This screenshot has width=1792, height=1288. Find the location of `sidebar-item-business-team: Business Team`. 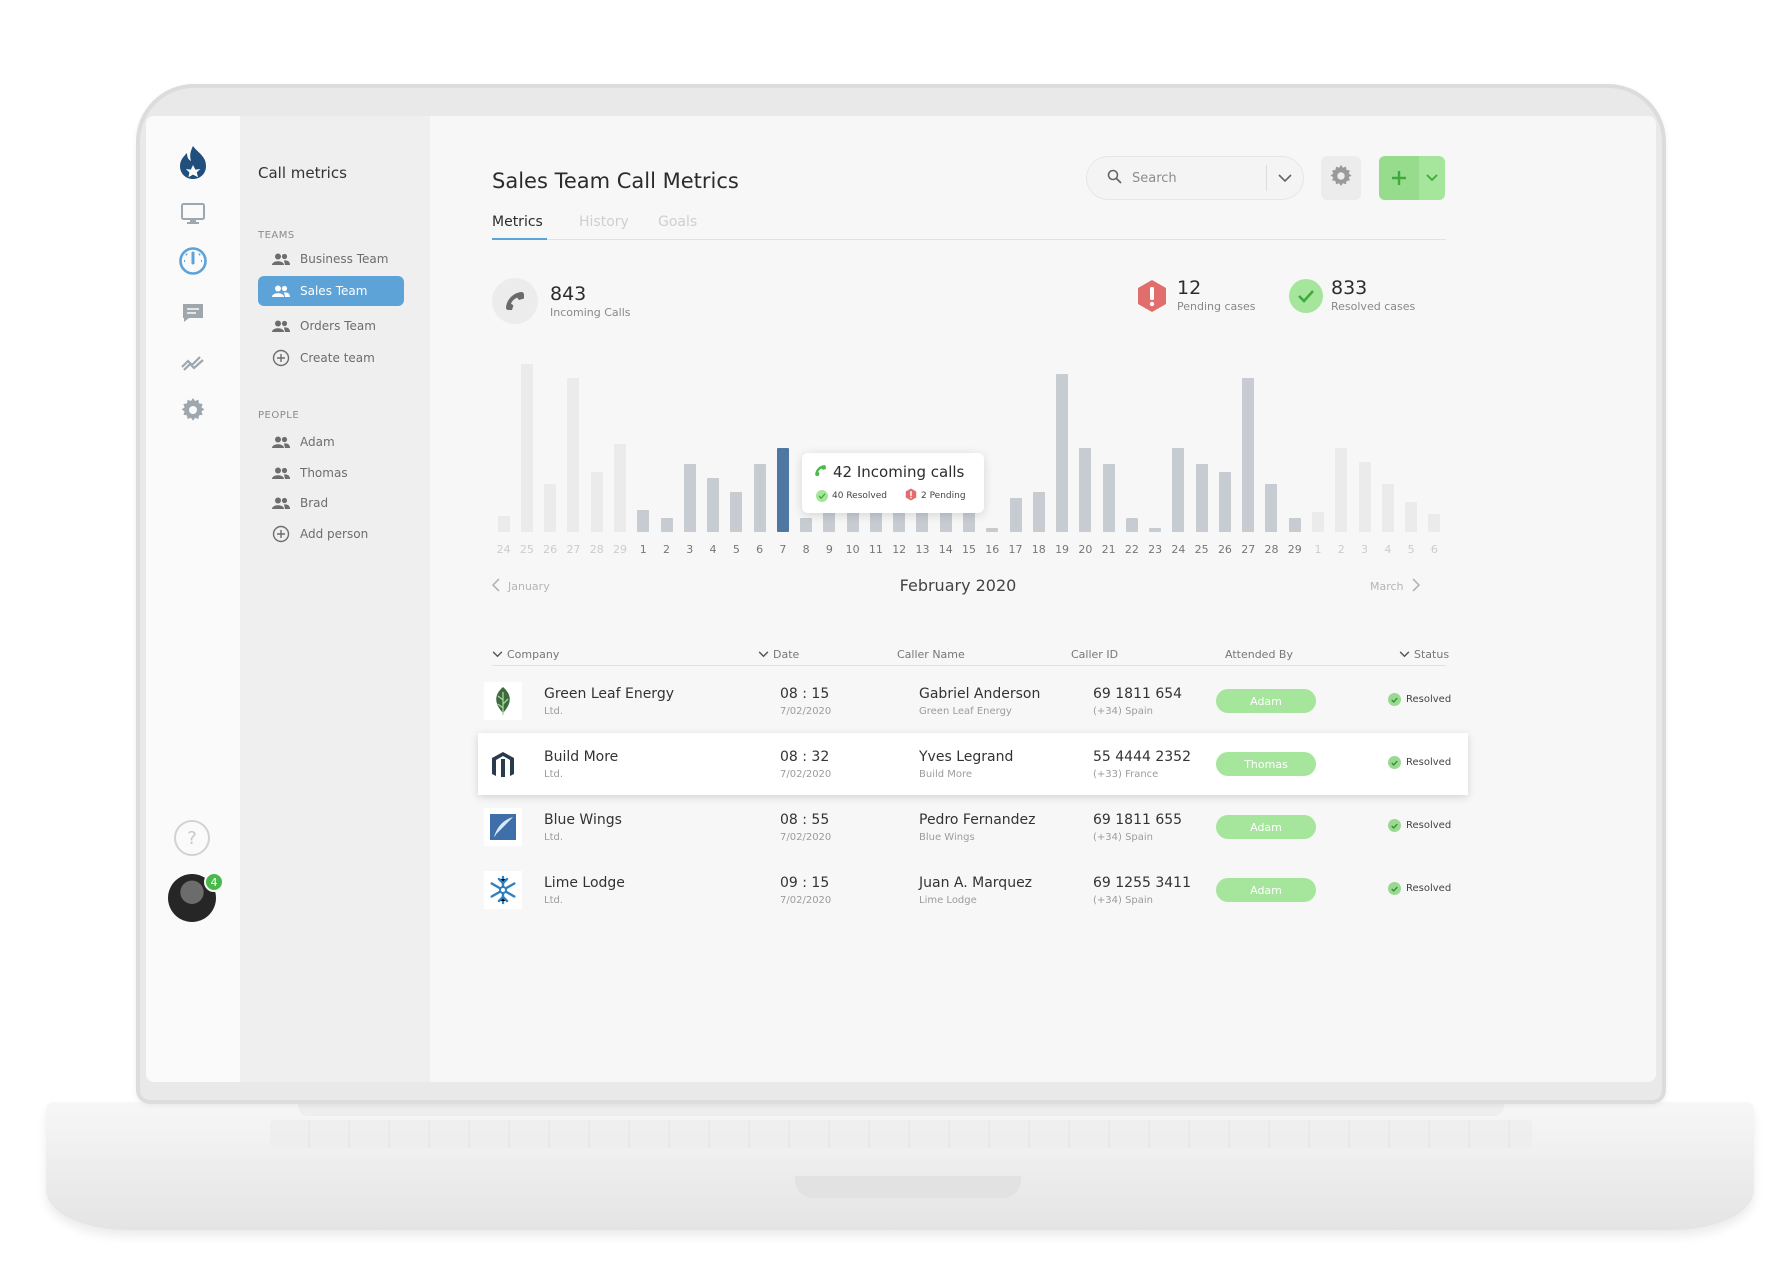

sidebar-item-business-team: Business Team is located at coordinates (331, 259).